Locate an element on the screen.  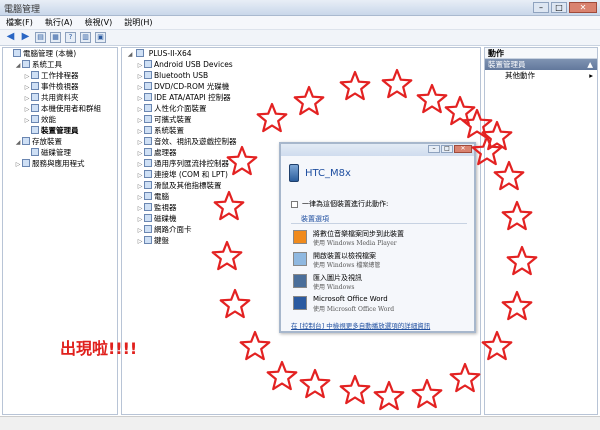
device-category-label: 監視器 is located at coordinates (165, 207).